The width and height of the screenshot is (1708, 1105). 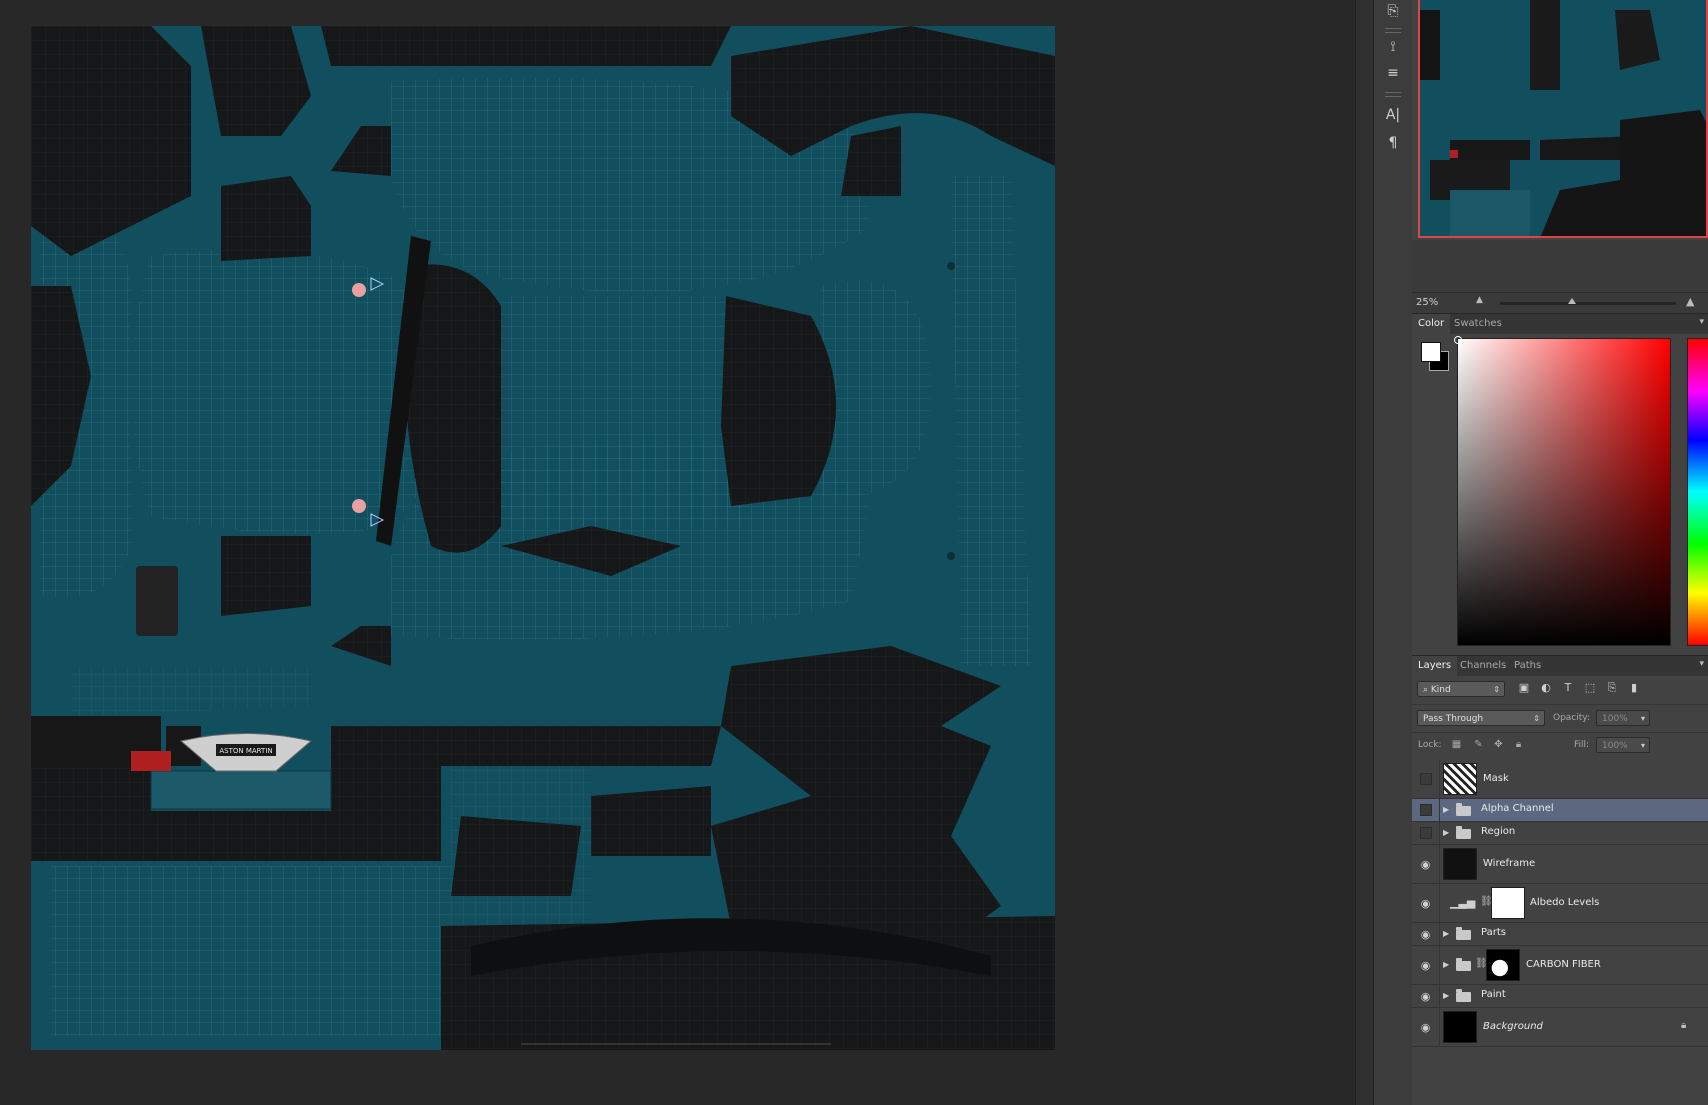 What do you see at coordinates (1517, 808) in the screenshot?
I see `layer-name: Alpha Channel` at bounding box center [1517, 808].